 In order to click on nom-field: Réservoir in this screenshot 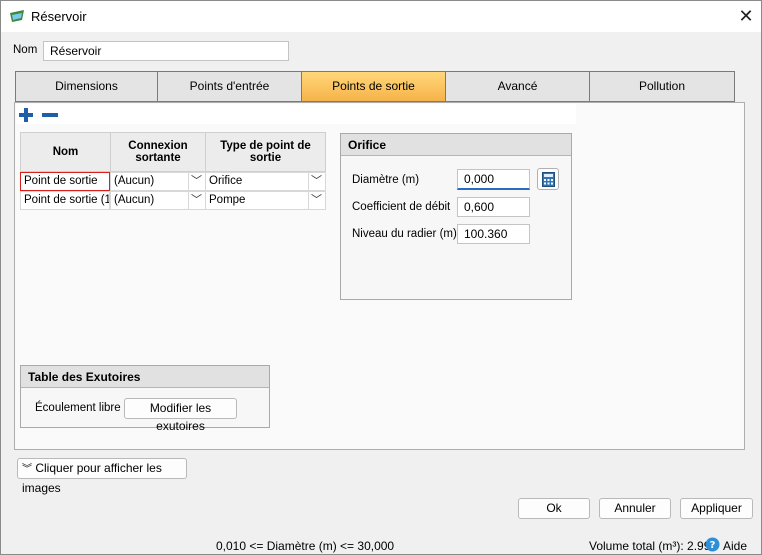, I will do `click(166, 51)`.